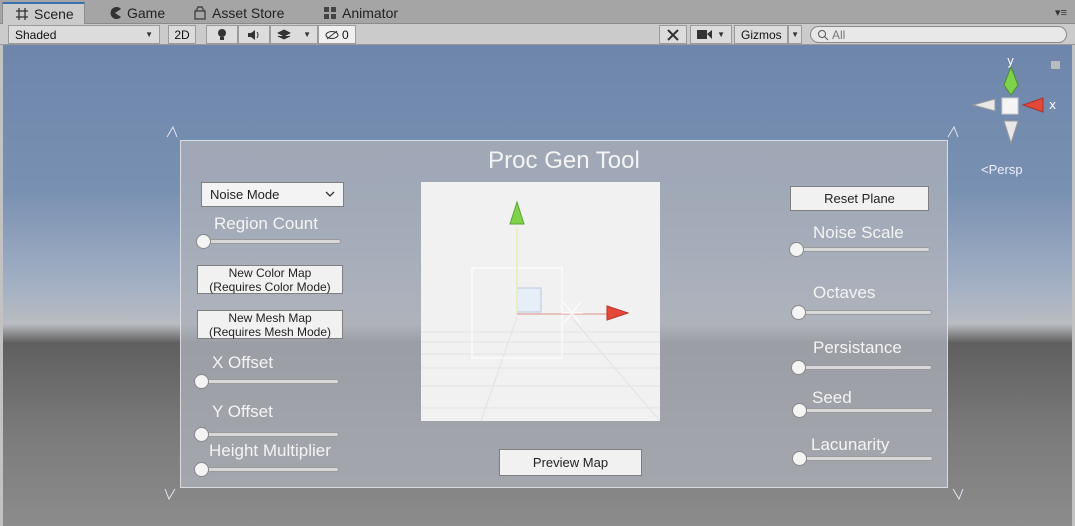 This screenshot has height=526, width=1075. What do you see at coordinates (54, 14) in the screenshot?
I see `tab-scene-label: Scene` at bounding box center [54, 14].